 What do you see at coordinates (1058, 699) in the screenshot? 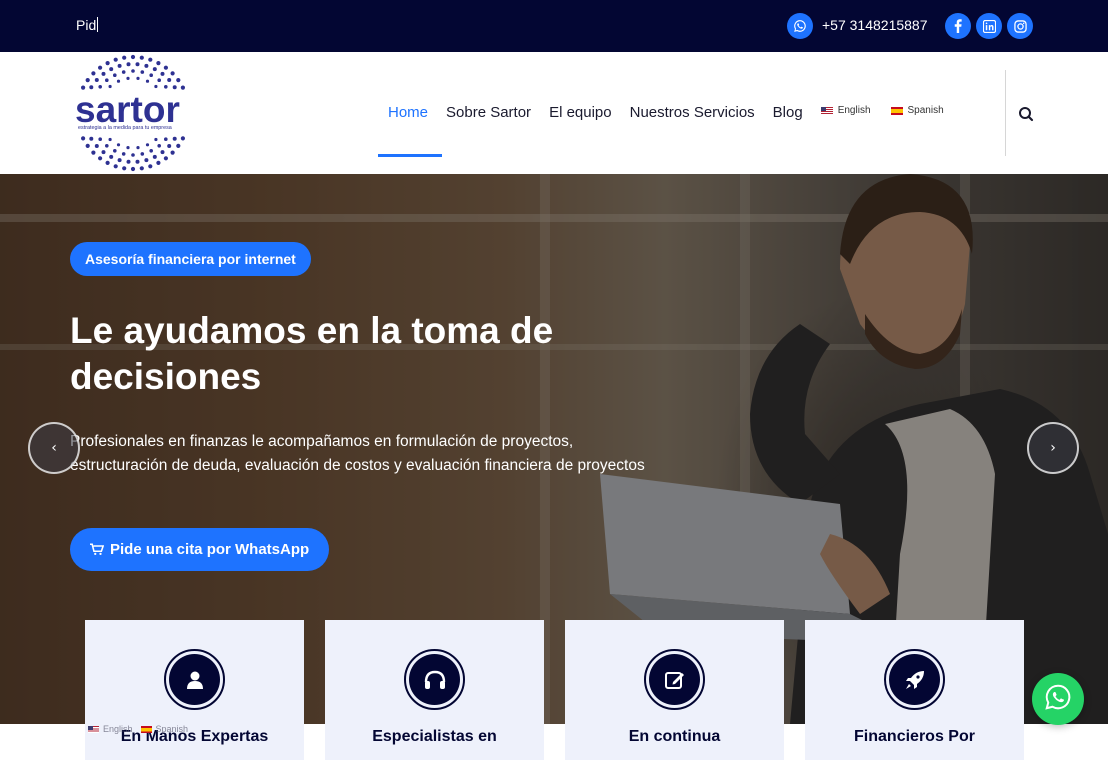
I see `whatsapp-chat-button` at bounding box center [1058, 699].